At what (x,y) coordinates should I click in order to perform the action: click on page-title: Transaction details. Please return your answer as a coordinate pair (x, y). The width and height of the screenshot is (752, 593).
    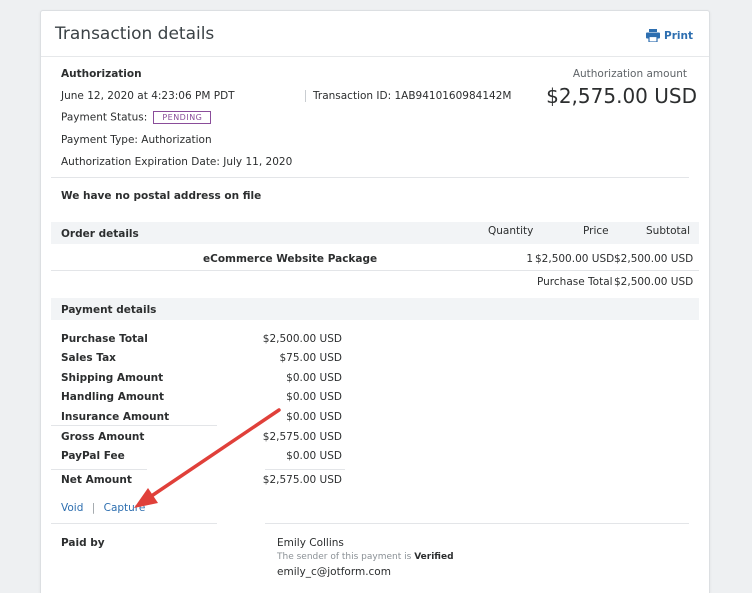
    Looking at the image, I should click on (135, 34).